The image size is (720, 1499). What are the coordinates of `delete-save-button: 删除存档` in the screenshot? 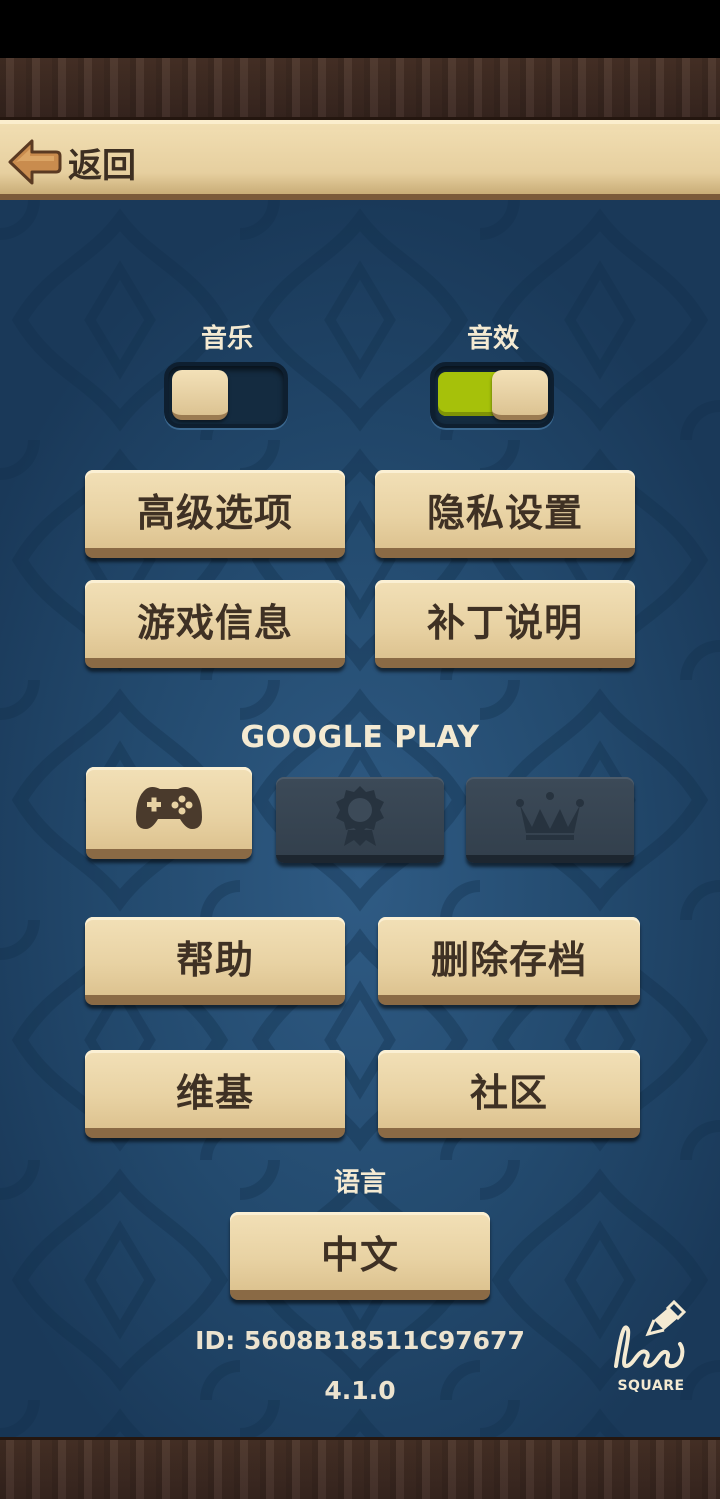 It's located at (509, 961).